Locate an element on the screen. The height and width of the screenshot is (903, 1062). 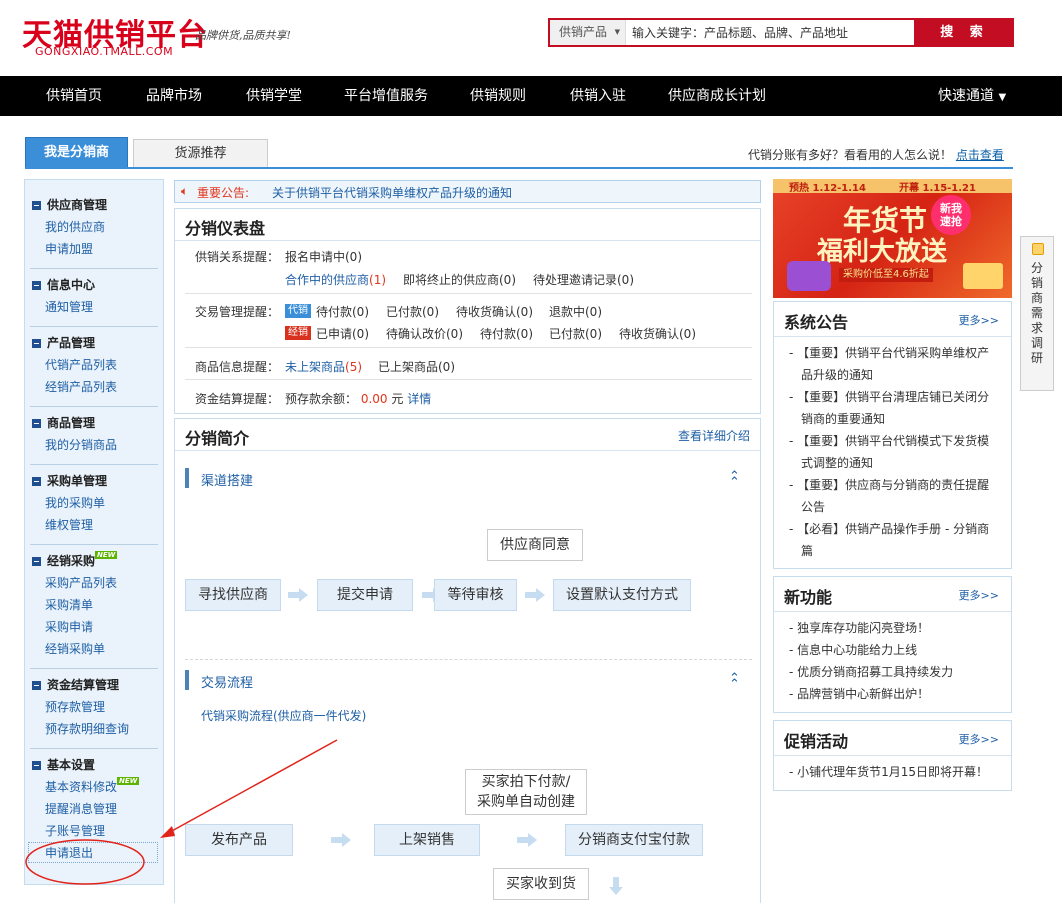
search-box: 供销产品 ▼ is located at coordinates (732, 32).